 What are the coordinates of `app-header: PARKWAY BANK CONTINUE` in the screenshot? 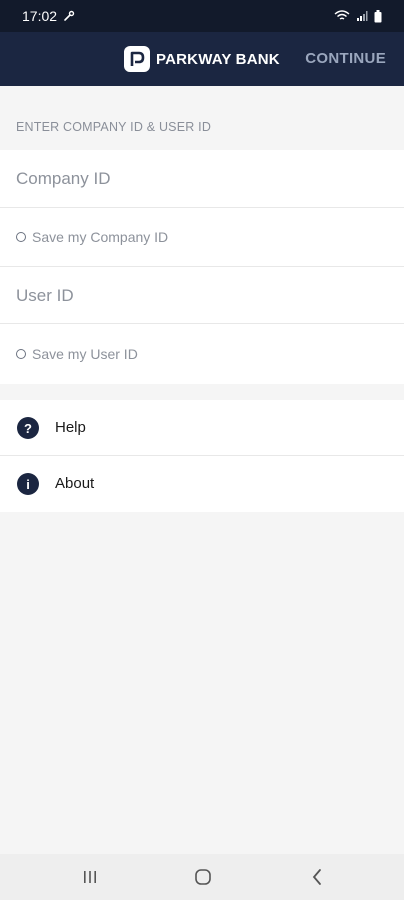 It's located at (202, 59).